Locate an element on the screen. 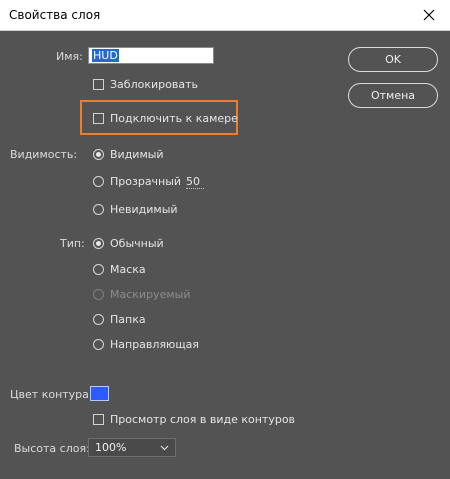  name-input: HUD is located at coordinates (151, 55).